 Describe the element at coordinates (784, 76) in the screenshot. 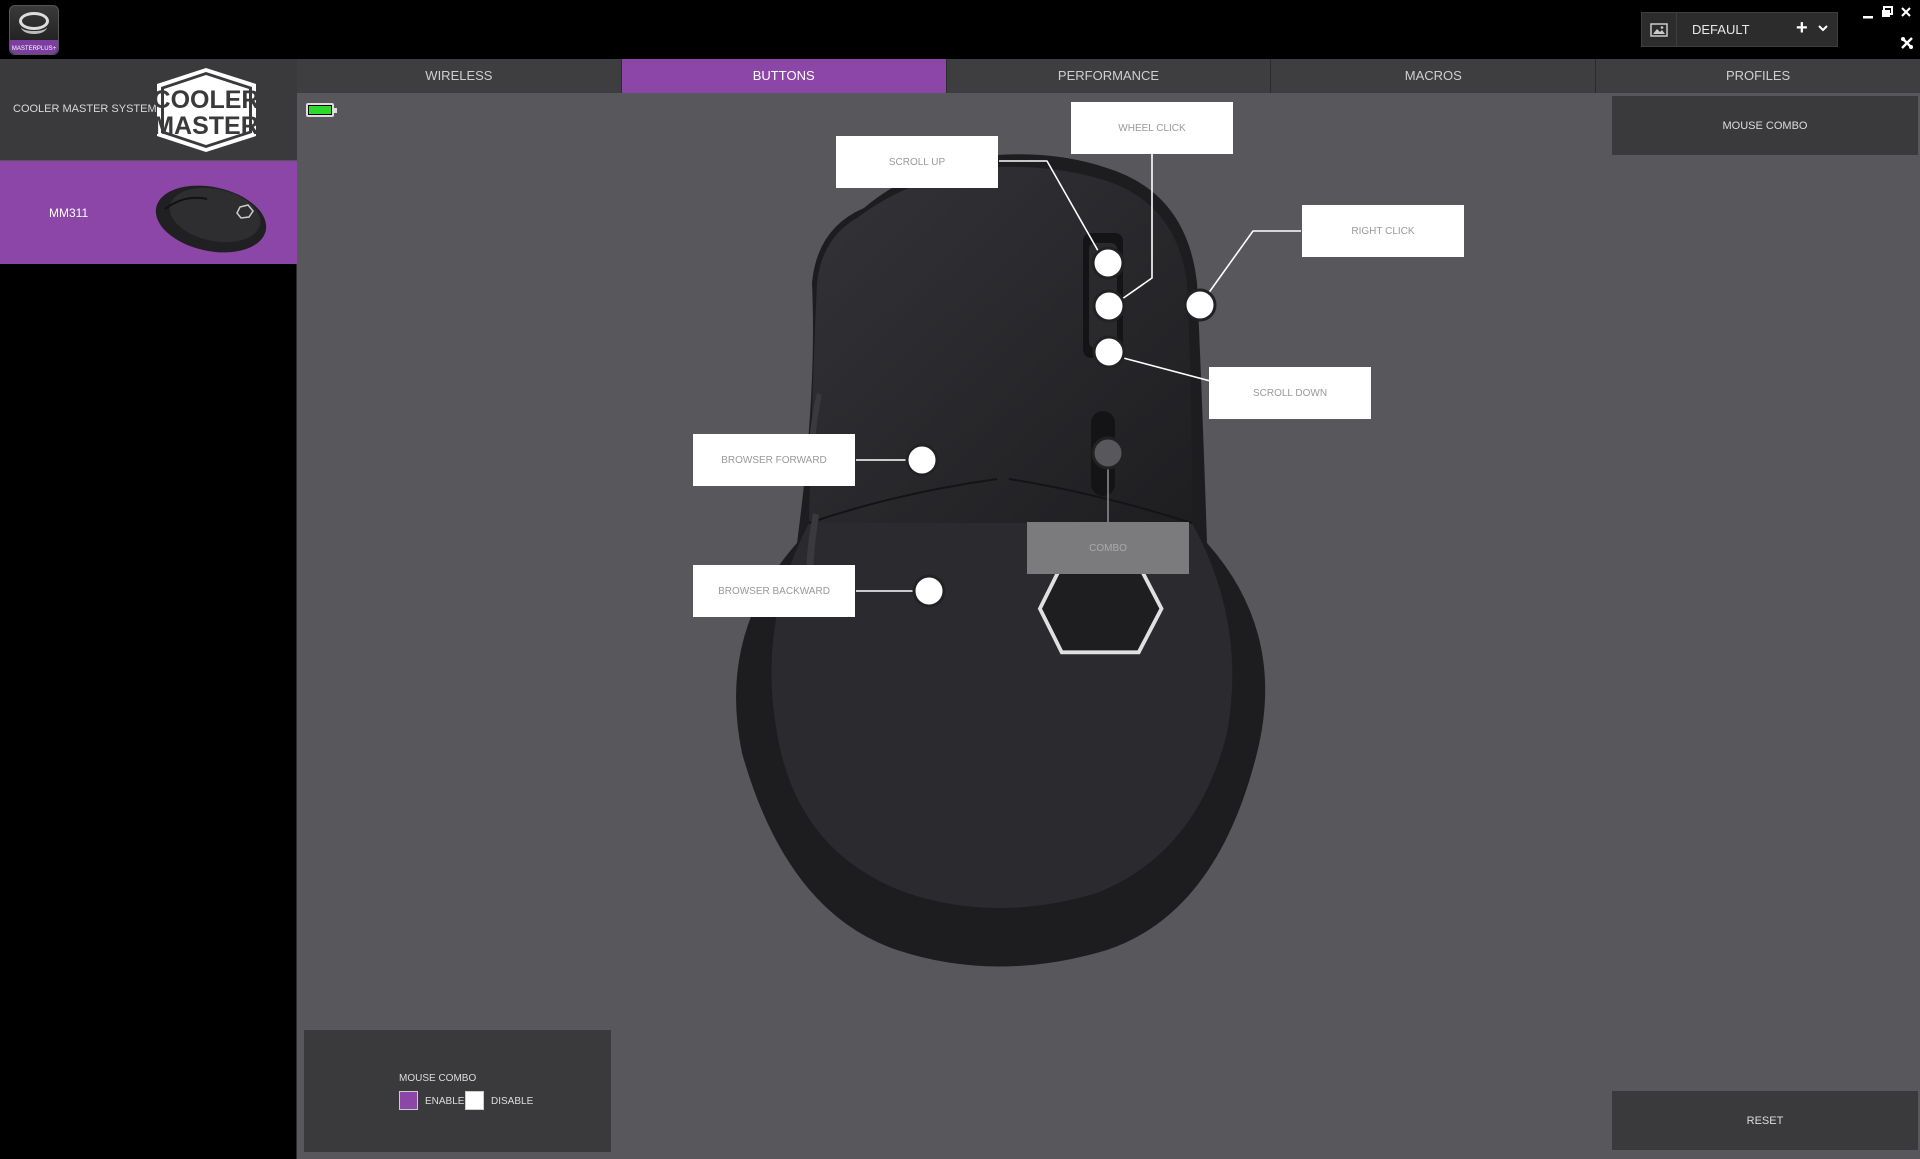

I see `tab-buttons: BUTTONS` at that location.